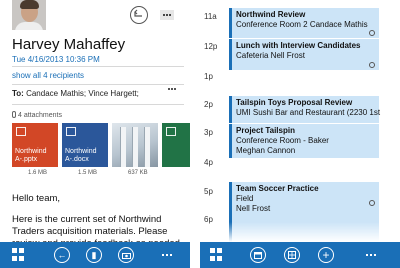  What do you see at coordinates (282, 140) in the screenshot?
I see `appointment-detail: Conference Room - Baker` at bounding box center [282, 140].